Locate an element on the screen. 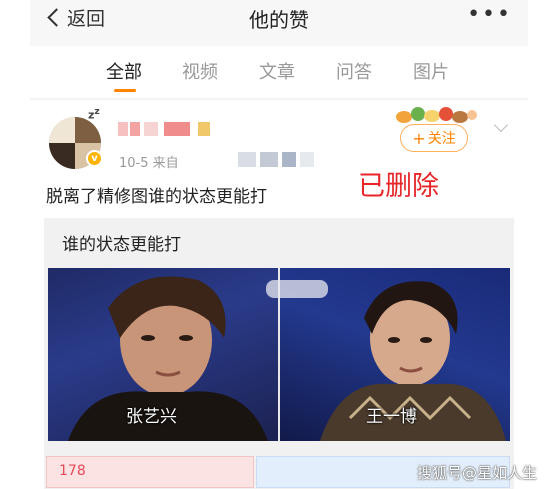  post-text: 脱离了精修图谁的状态更能打 is located at coordinates (156, 197).